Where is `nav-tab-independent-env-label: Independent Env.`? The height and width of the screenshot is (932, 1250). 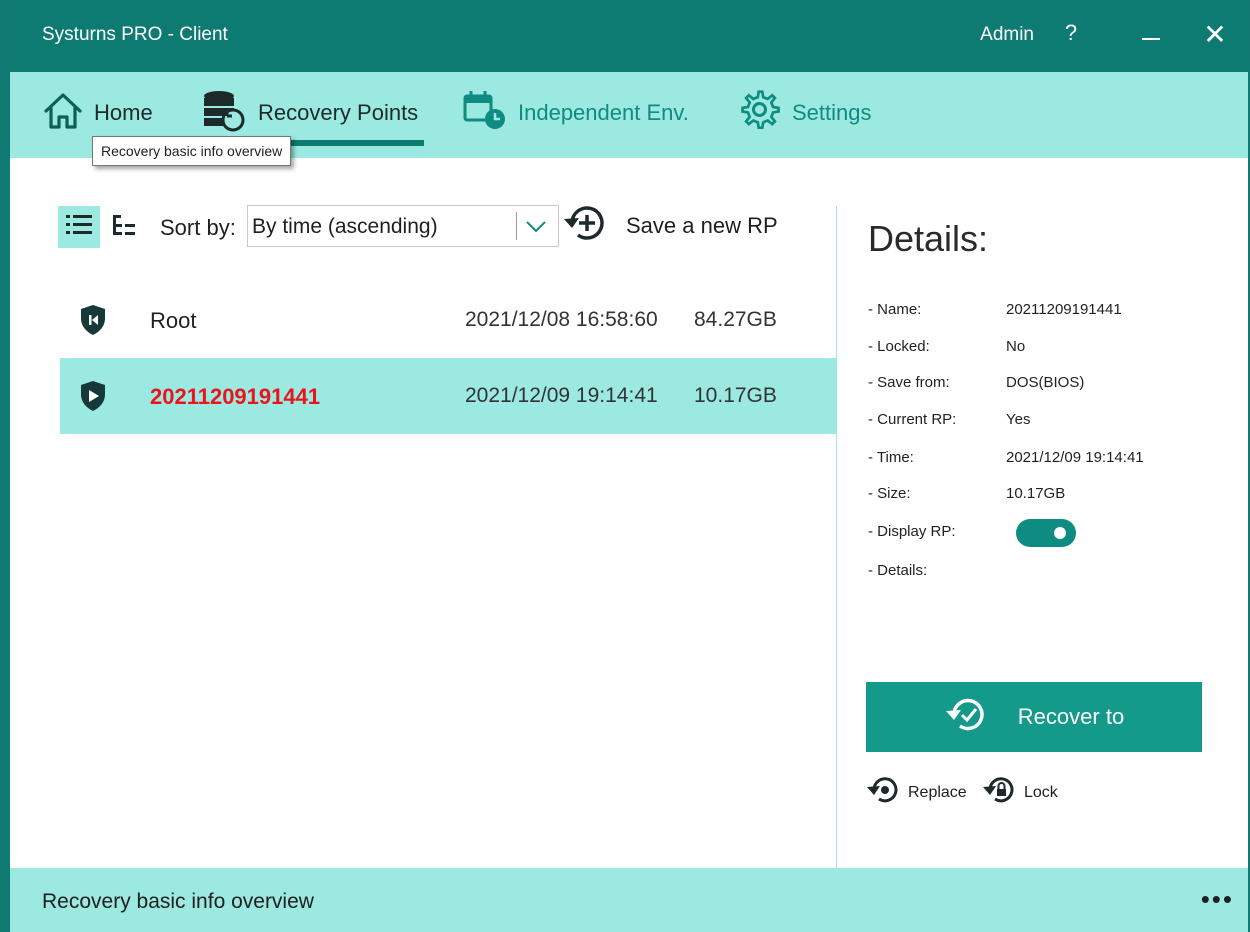 nav-tab-independent-env-label: Independent Env. is located at coordinates (603, 112).